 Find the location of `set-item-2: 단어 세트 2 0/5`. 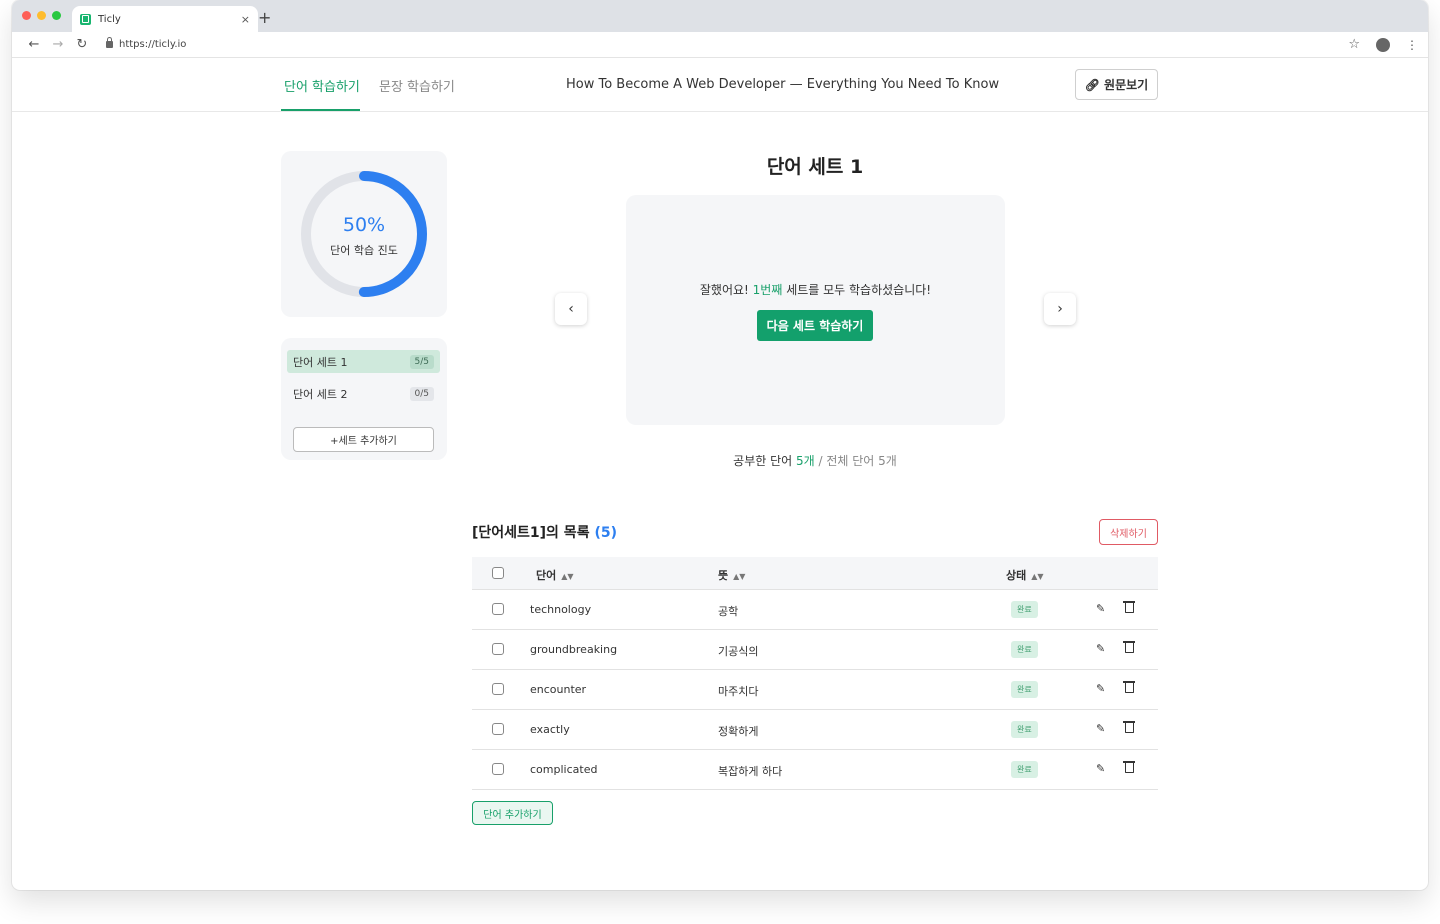

set-item-2: 단어 세트 2 0/5 is located at coordinates (363, 393).